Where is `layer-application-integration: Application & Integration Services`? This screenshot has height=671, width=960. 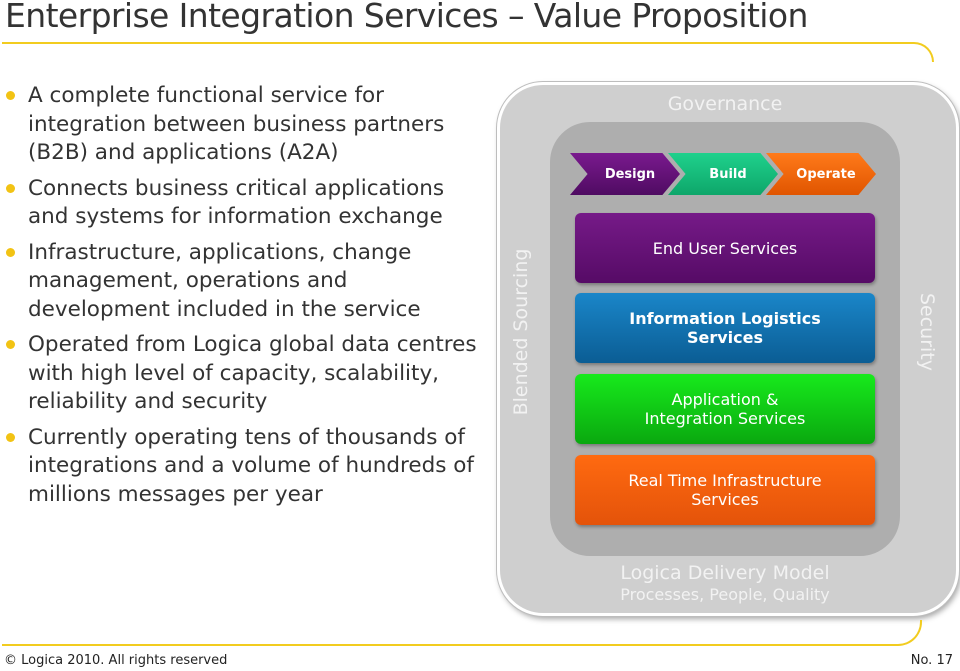 layer-application-integration: Application & Integration Services is located at coordinates (725, 409).